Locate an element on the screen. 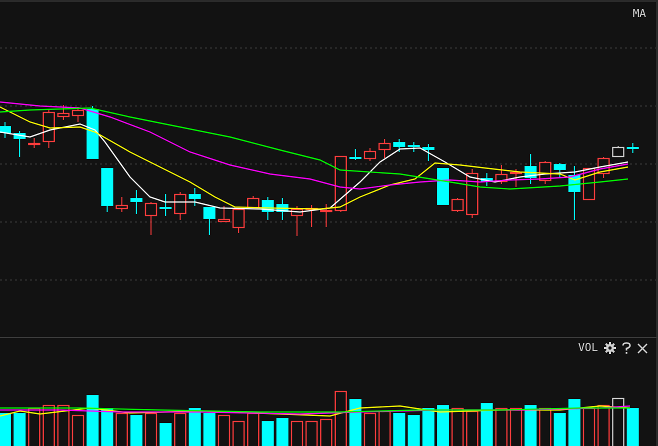  settings-icon is located at coordinates (610, 348).